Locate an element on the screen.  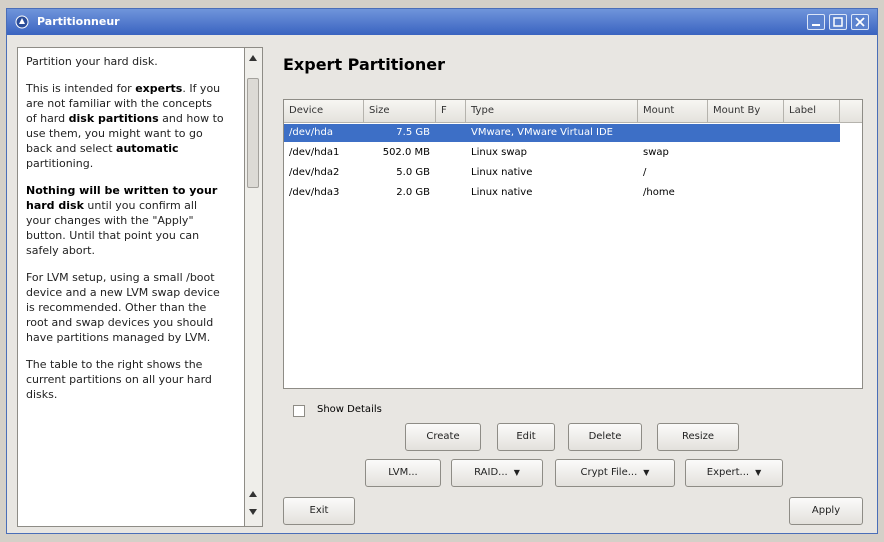
exit-button: Exit is located at coordinates (319, 511).